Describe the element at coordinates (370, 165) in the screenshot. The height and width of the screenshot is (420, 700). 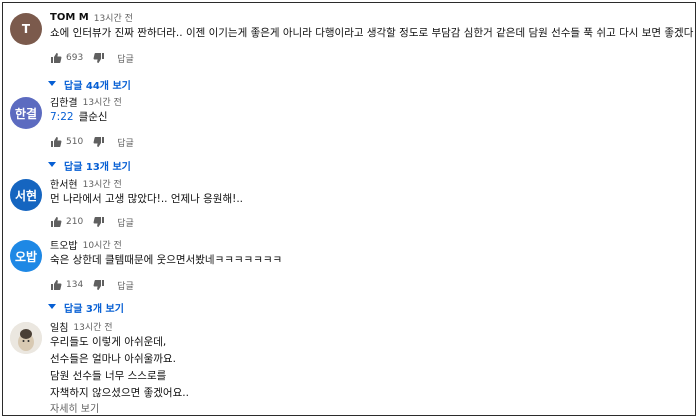
I see `view-replies-button: 답글 13개 보기` at that location.